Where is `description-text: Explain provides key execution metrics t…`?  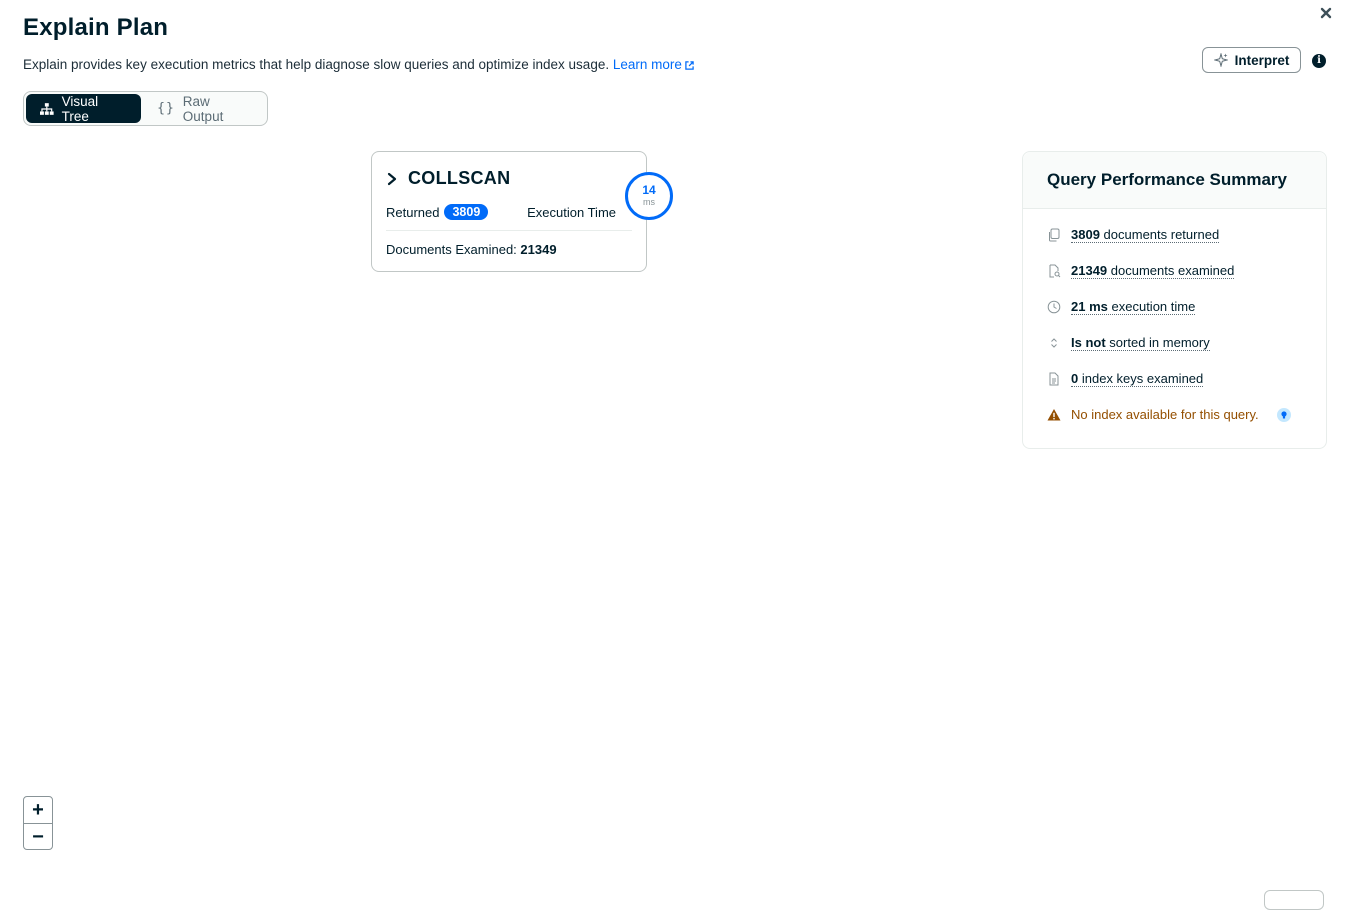
description-text: Explain provides key execution metrics t… is located at coordinates (316, 64).